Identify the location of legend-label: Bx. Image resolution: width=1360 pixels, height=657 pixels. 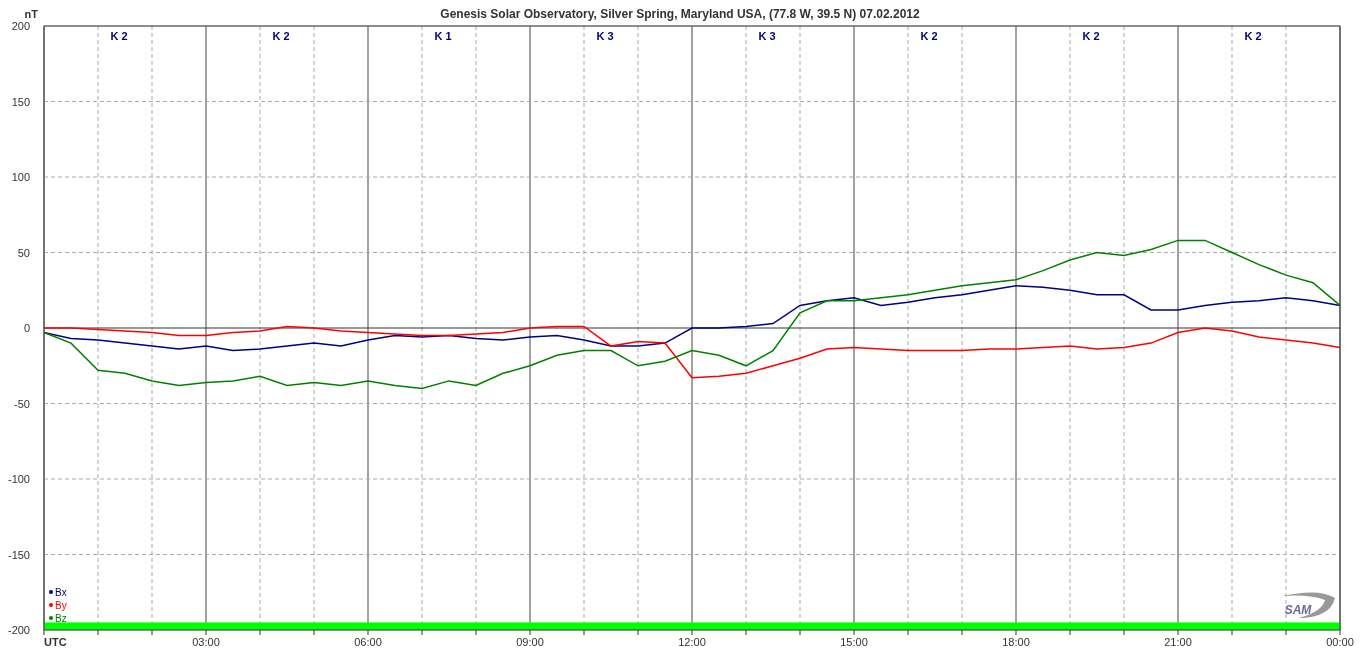
(61, 592).